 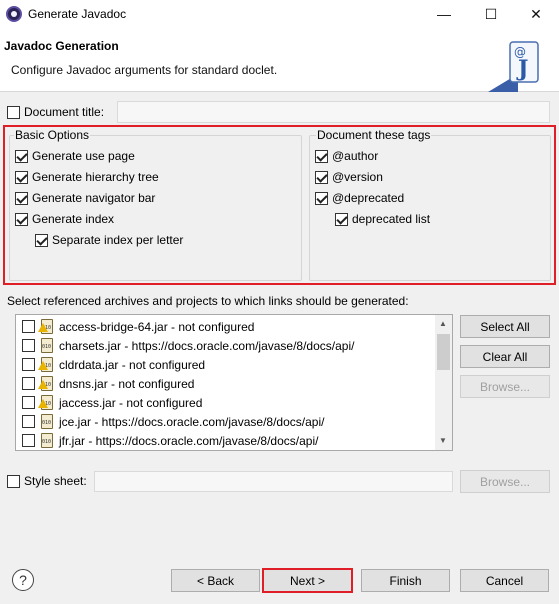 I want to click on scroll-thumb, so click(x=443, y=352).